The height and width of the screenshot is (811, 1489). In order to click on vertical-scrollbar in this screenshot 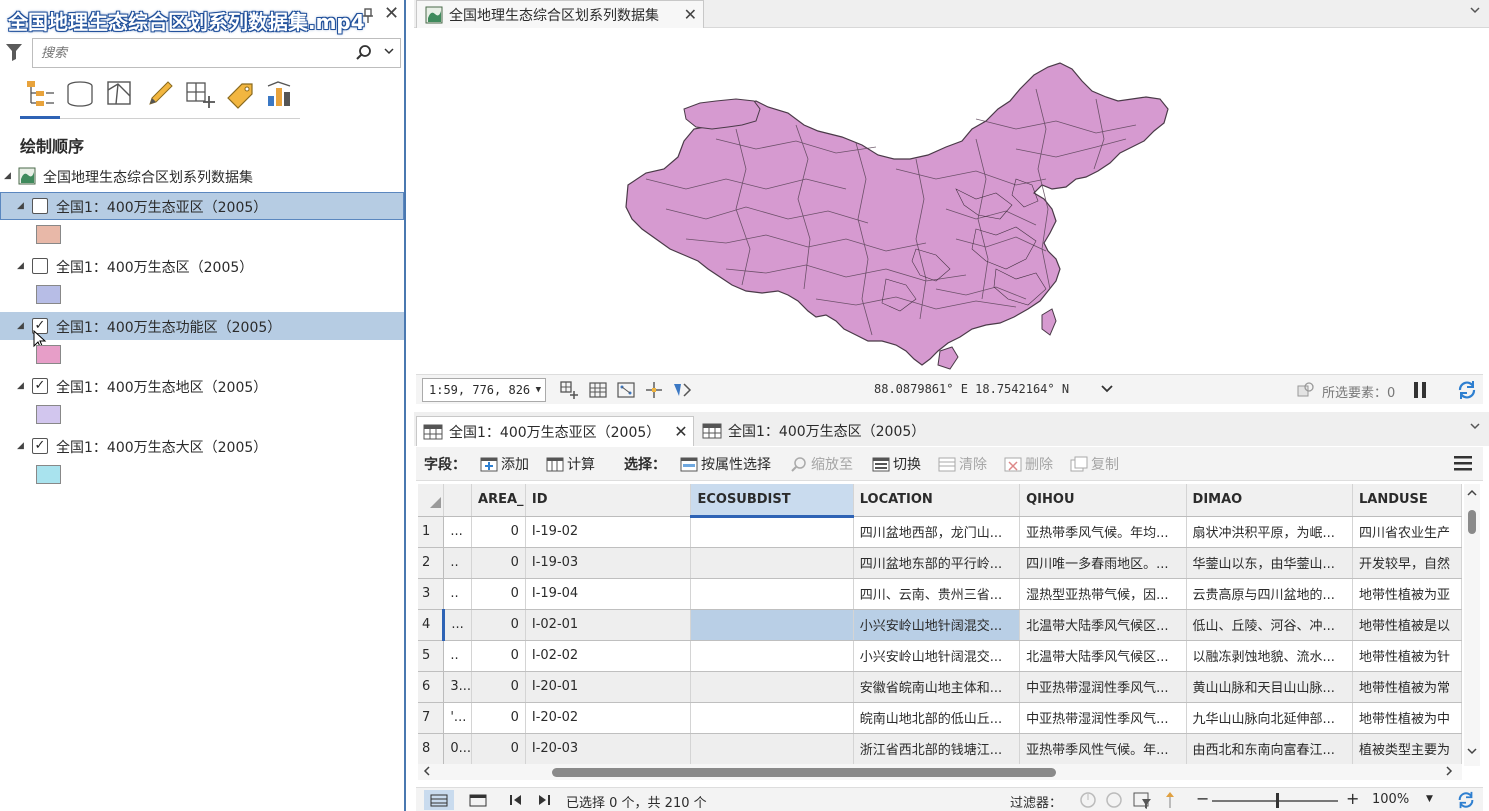, I will do `click(1472, 625)`.